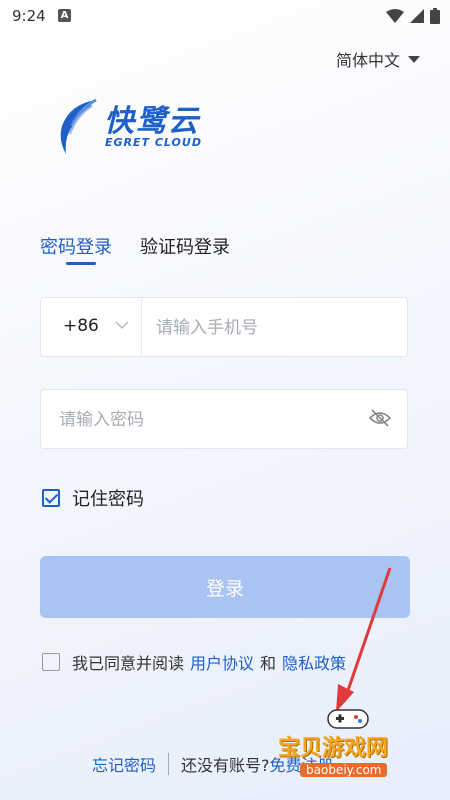 Image resolution: width=450 pixels, height=800 pixels. What do you see at coordinates (414, 59) in the screenshot?
I see `caret-down-icon` at bounding box center [414, 59].